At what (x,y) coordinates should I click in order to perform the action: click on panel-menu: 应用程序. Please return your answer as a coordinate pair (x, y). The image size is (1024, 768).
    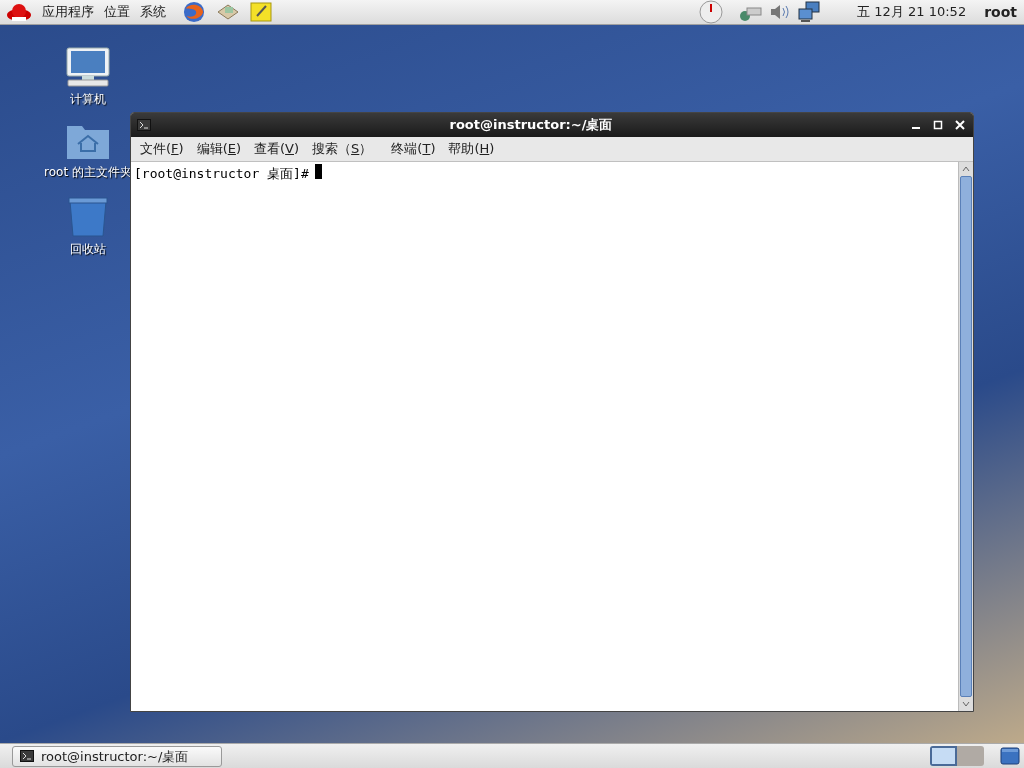
    Looking at the image, I should click on (68, 12).